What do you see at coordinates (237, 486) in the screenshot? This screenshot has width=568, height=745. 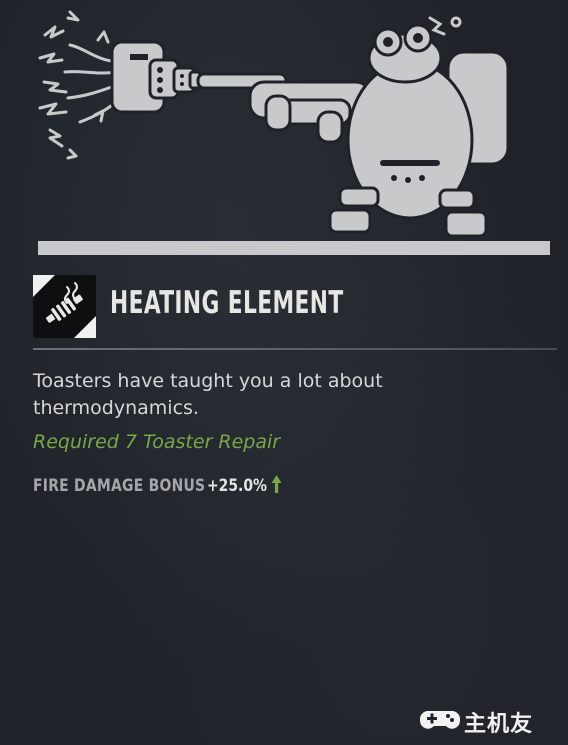 I see `stat-value: +25.0%` at bounding box center [237, 486].